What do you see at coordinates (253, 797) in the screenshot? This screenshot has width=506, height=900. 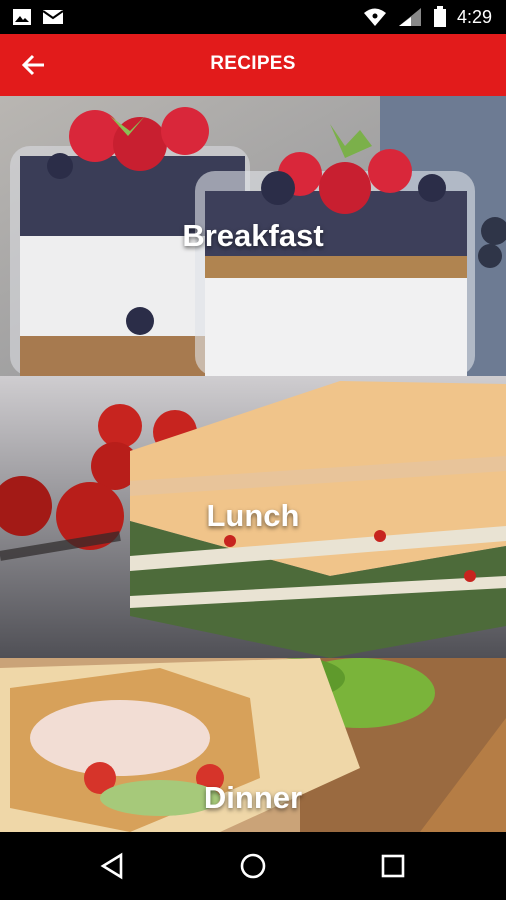 I see `category-label-dinner: Dinner` at bounding box center [253, 797].